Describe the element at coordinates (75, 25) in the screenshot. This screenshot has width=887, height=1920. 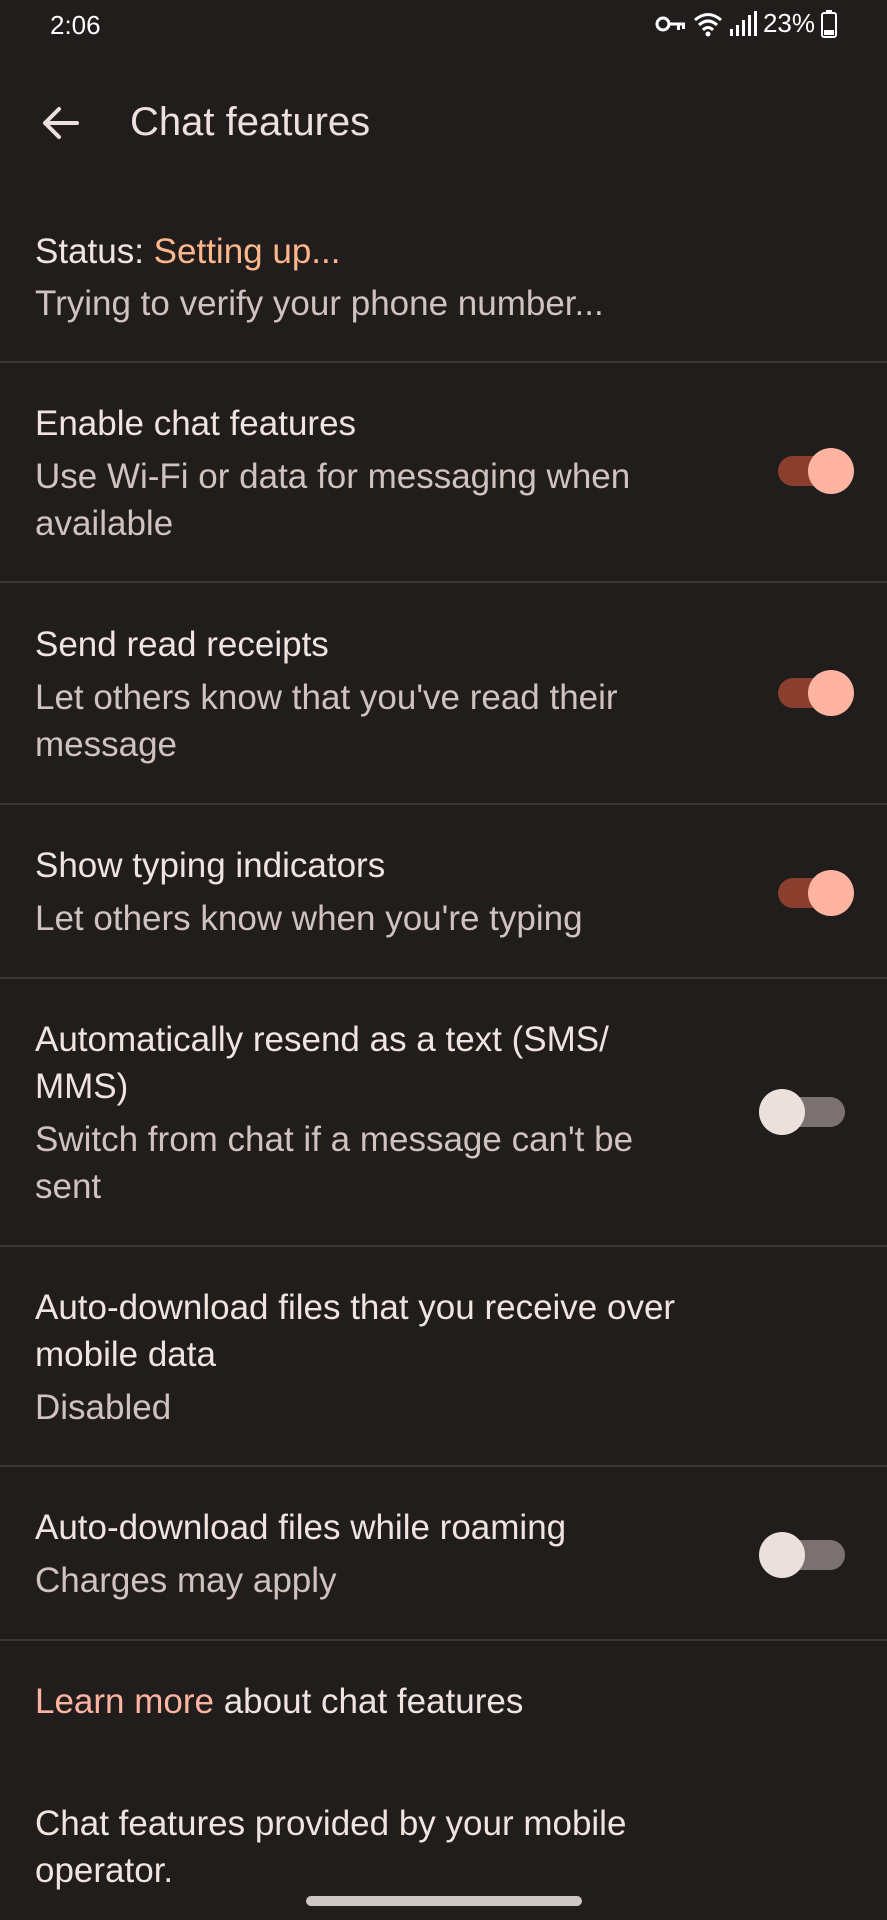
I see `status-time: 2:06` at that location.